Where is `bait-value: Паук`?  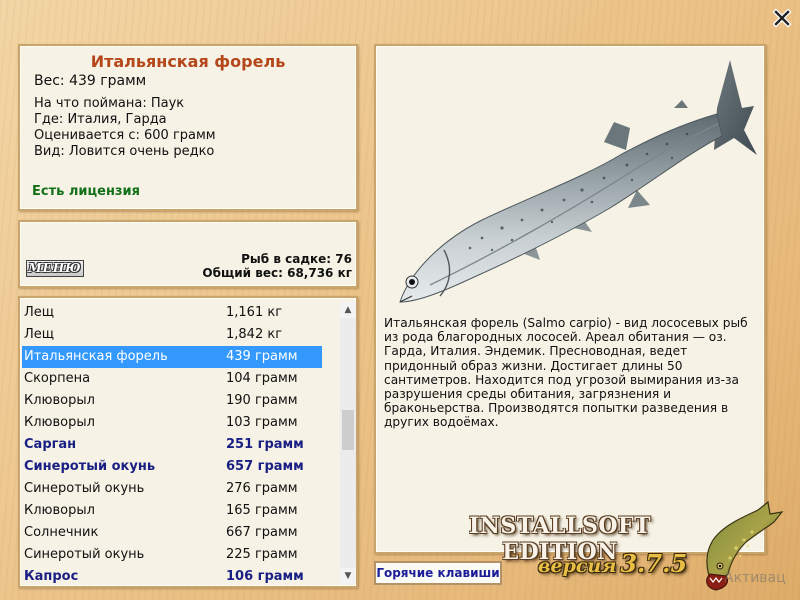 bait-value: Паук is located at coordinates (167, 103).